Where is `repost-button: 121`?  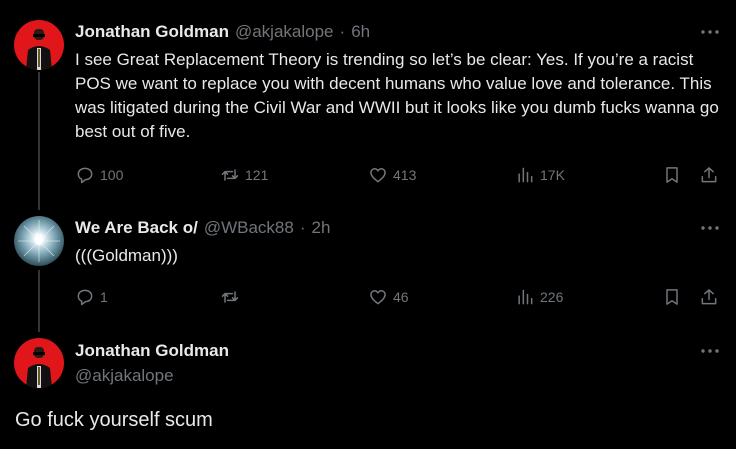
repost-button: 121 is located at coordinates (244, 175).